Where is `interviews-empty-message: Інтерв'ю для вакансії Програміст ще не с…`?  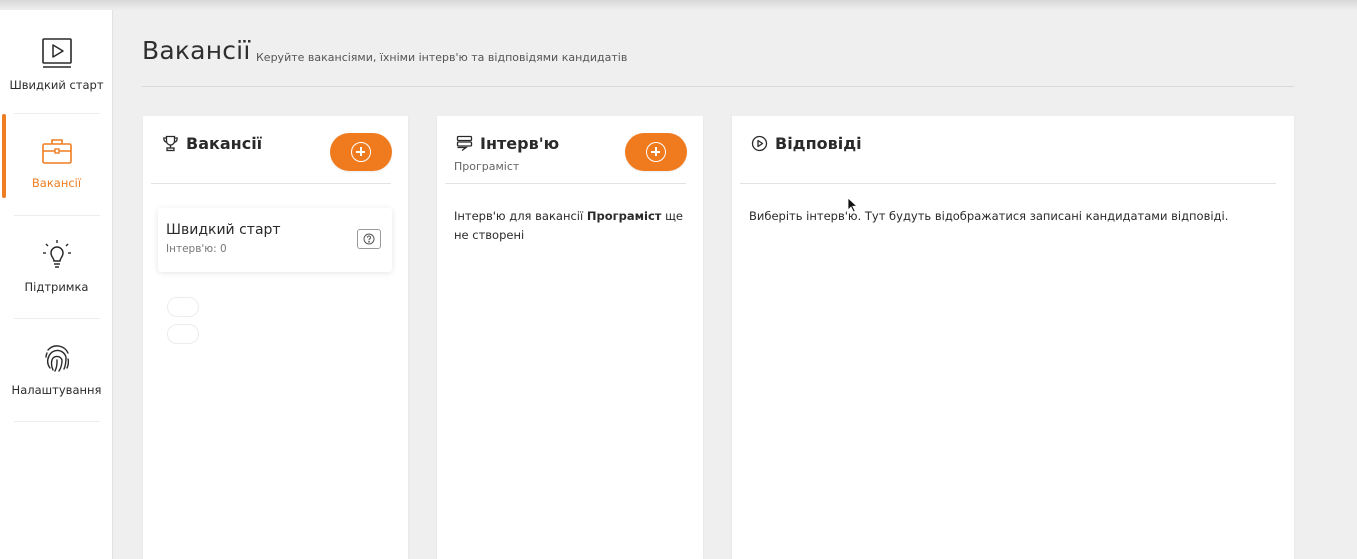
interviews-empty-message: Інтерв'ю для вакансії Програміст ще не с… is located at coordinates (574, 226).